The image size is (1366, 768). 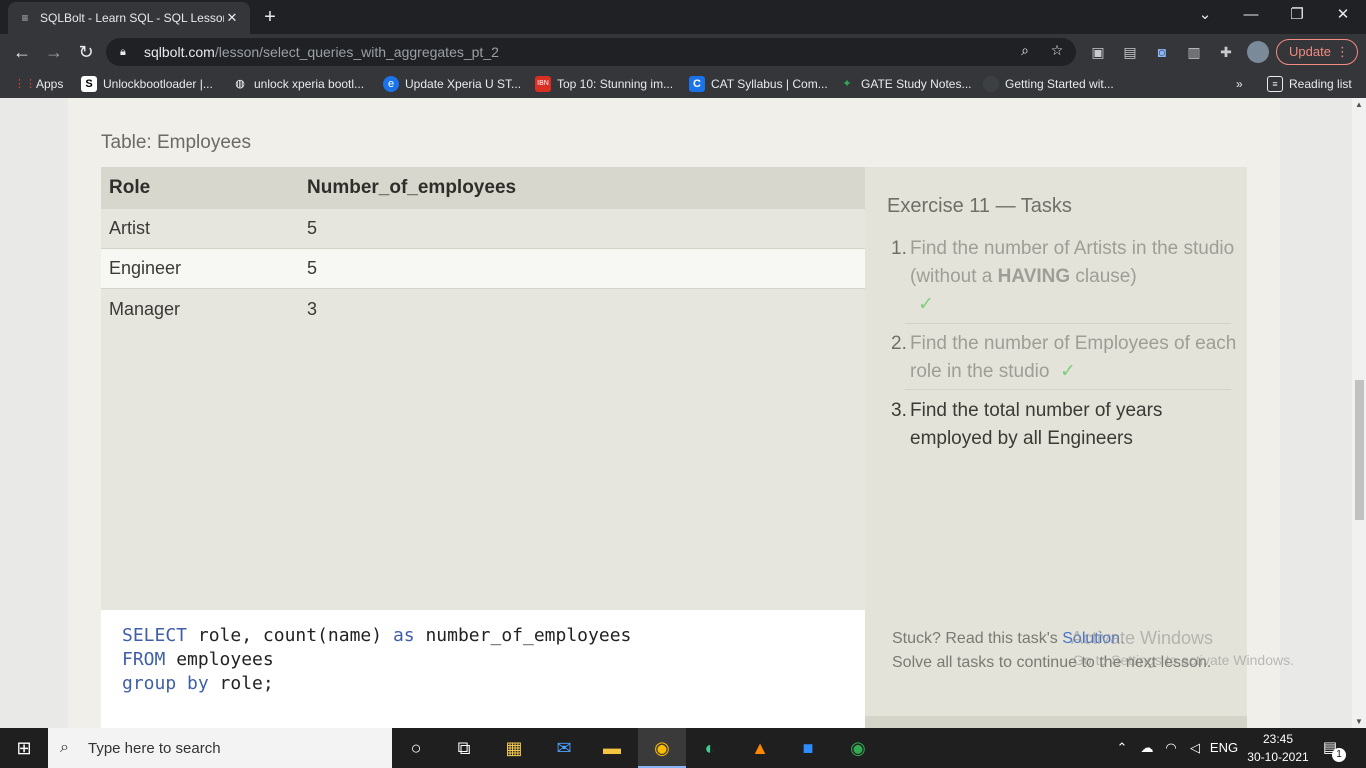 What do you see at coordinates (416, 748) in the screenshot?
I see `cortana-icon: ○` at bounding box center [416, 748].